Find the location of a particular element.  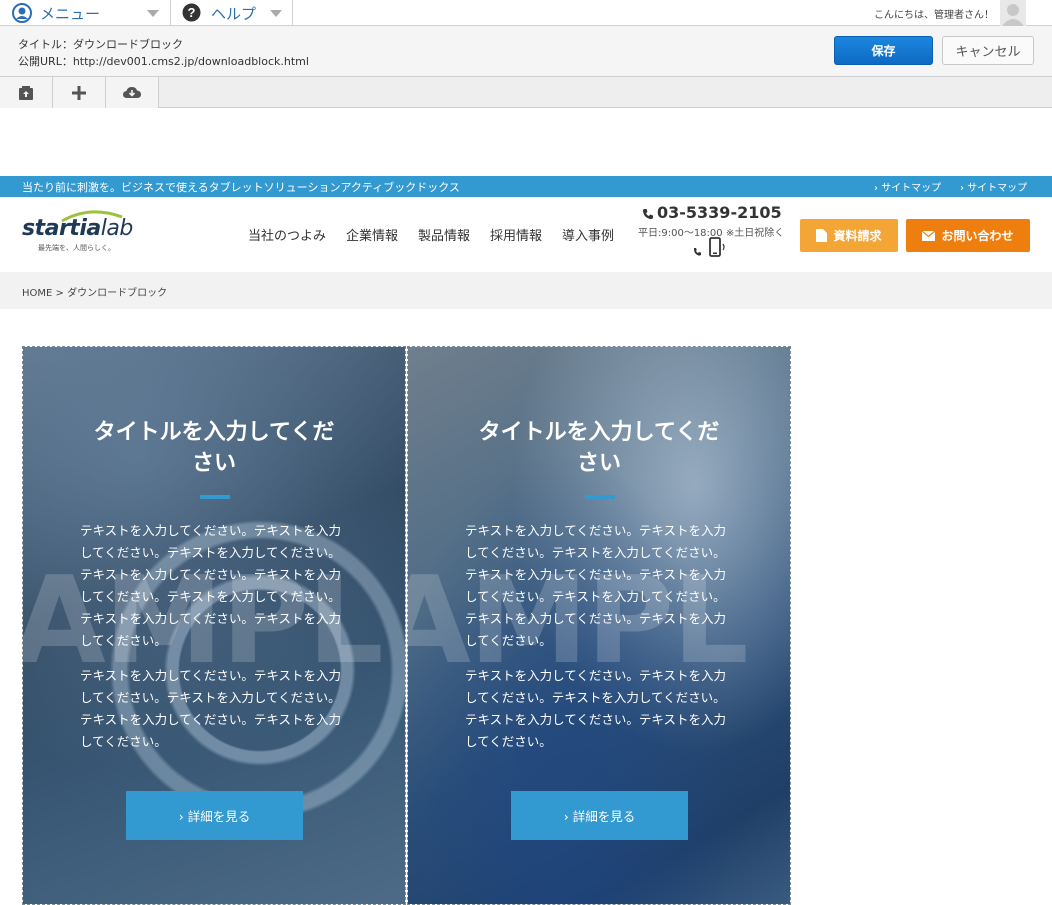

logo-wordmark: startialab is located at coordinates (77, 228).